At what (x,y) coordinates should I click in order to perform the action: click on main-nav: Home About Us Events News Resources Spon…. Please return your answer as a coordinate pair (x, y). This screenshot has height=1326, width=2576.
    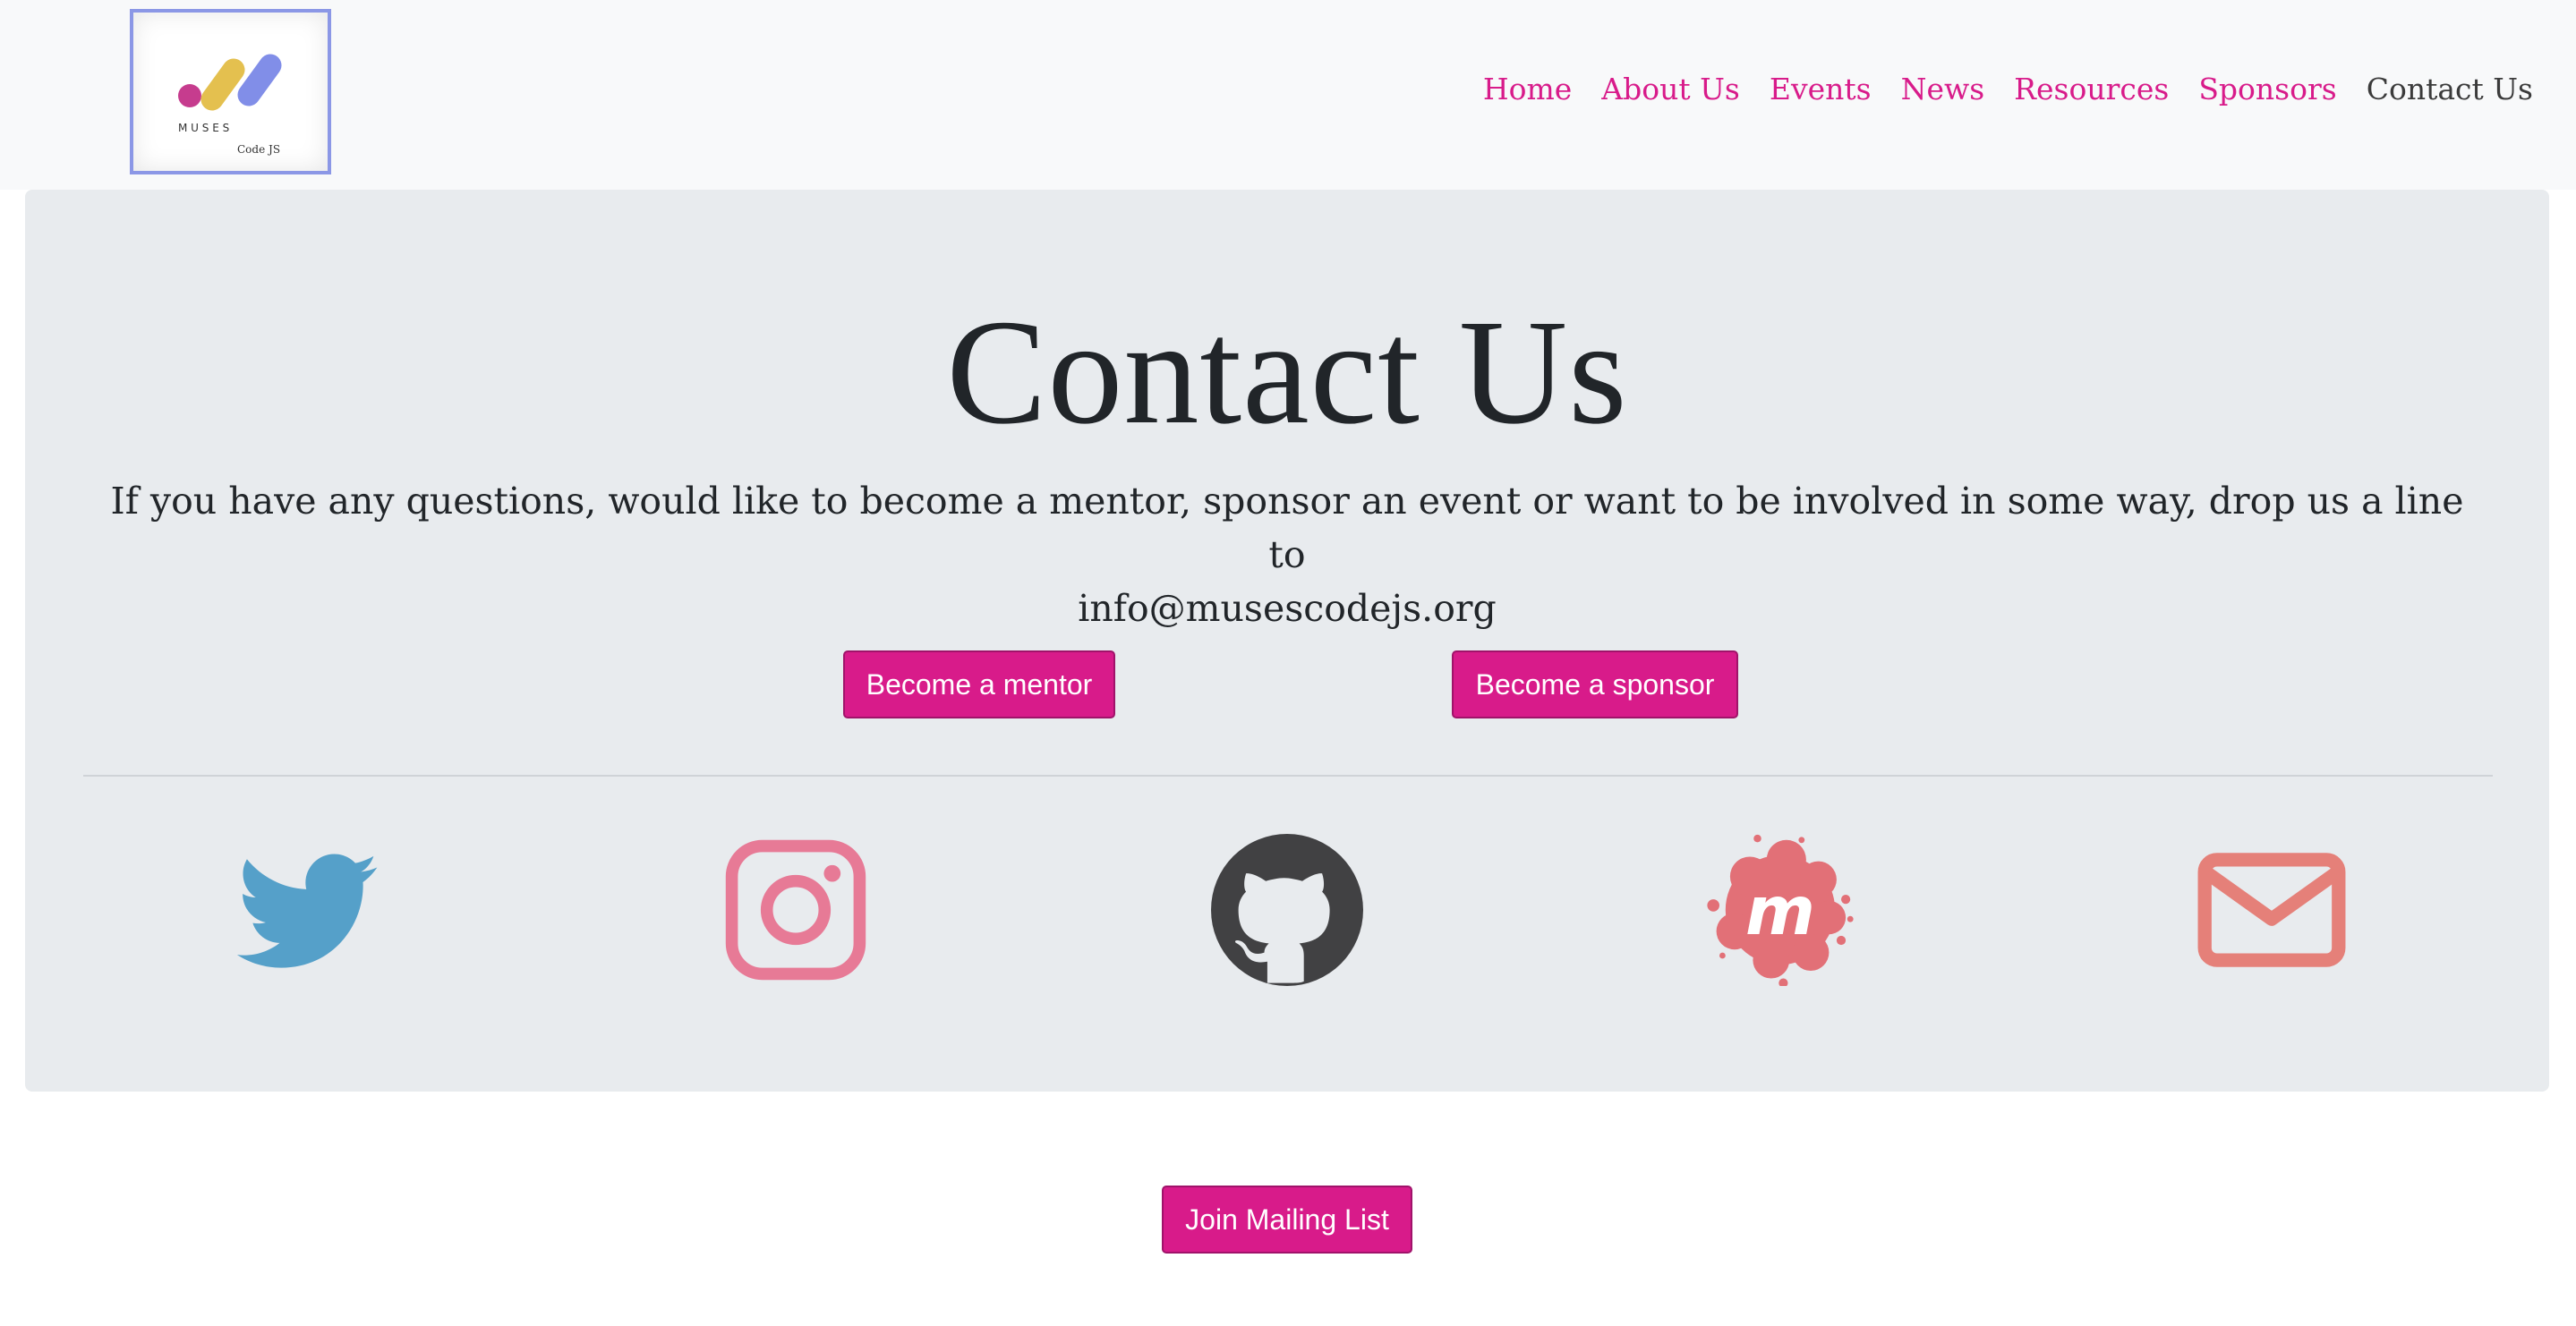
    Looking at the image, I should click on (2008, 89).